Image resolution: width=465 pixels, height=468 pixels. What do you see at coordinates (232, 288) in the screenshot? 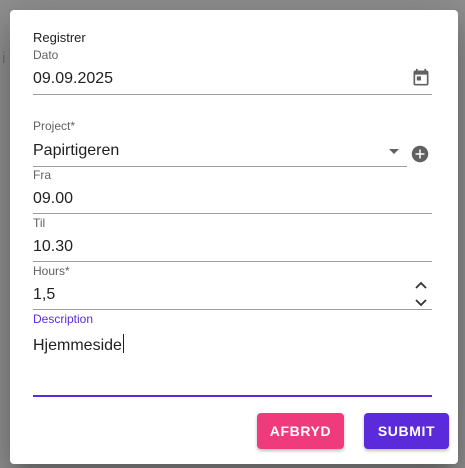
I see `hours-field: Hours* 1,5` at bounding box center [232, 288].